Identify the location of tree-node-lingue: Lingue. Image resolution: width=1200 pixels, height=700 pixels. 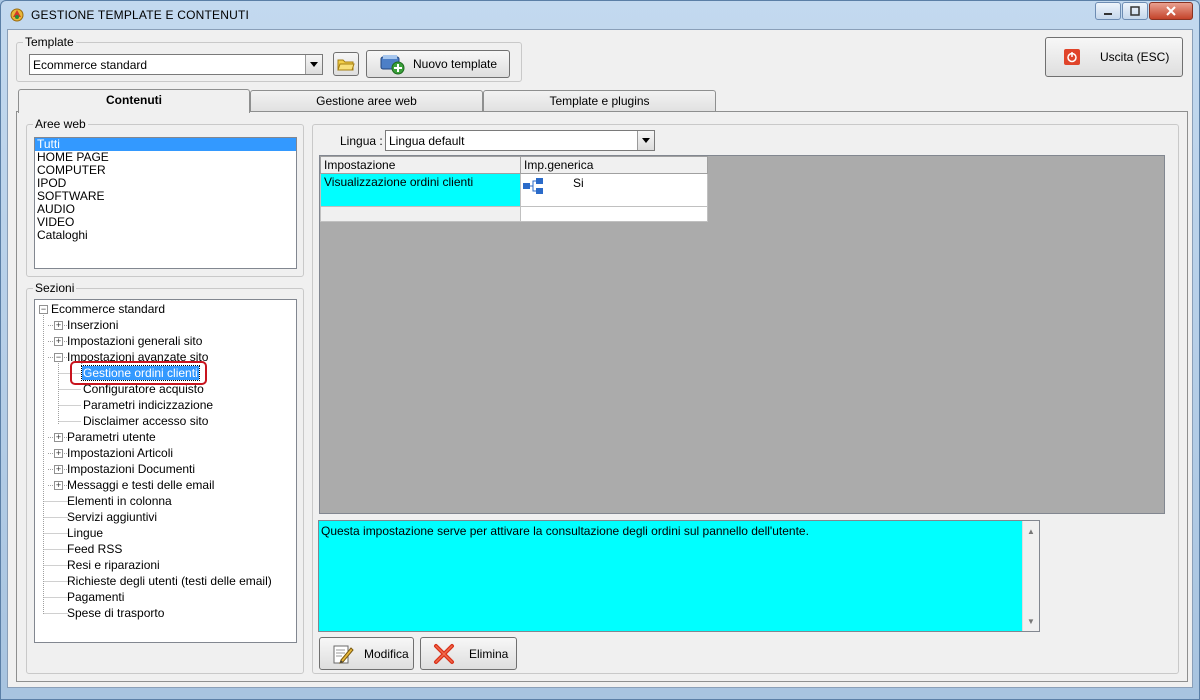
(85, 533).